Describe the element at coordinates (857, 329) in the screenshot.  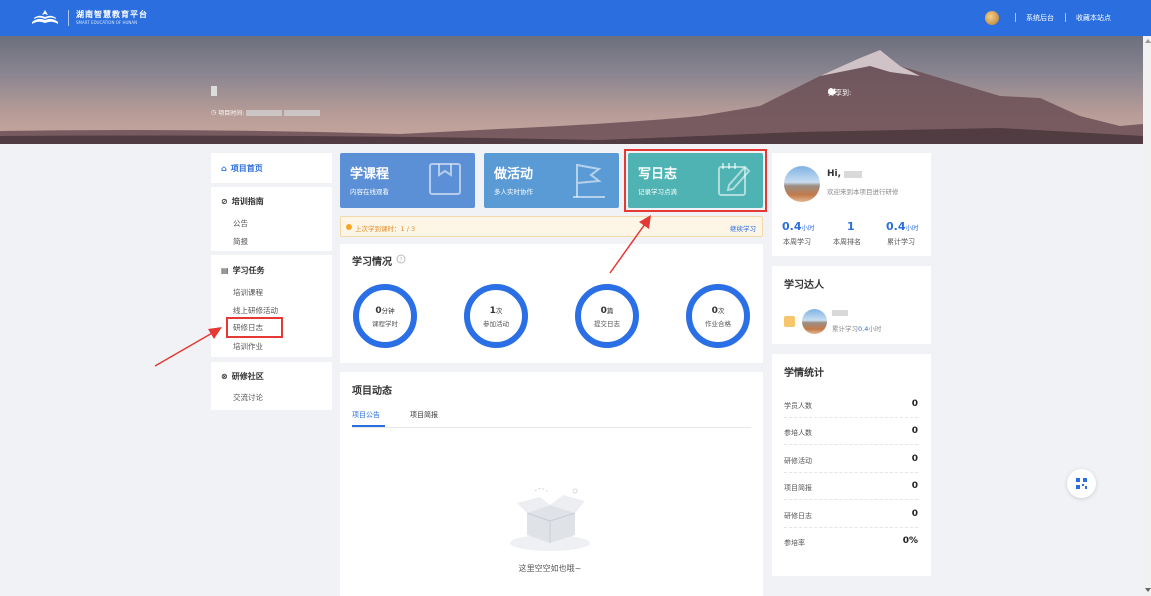
I see `master-hours: 累计学习0.4小时` at that location.